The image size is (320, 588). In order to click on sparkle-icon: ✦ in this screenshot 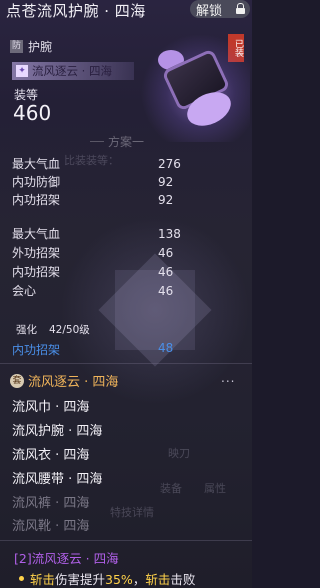, I will do `click(22, 71)`.